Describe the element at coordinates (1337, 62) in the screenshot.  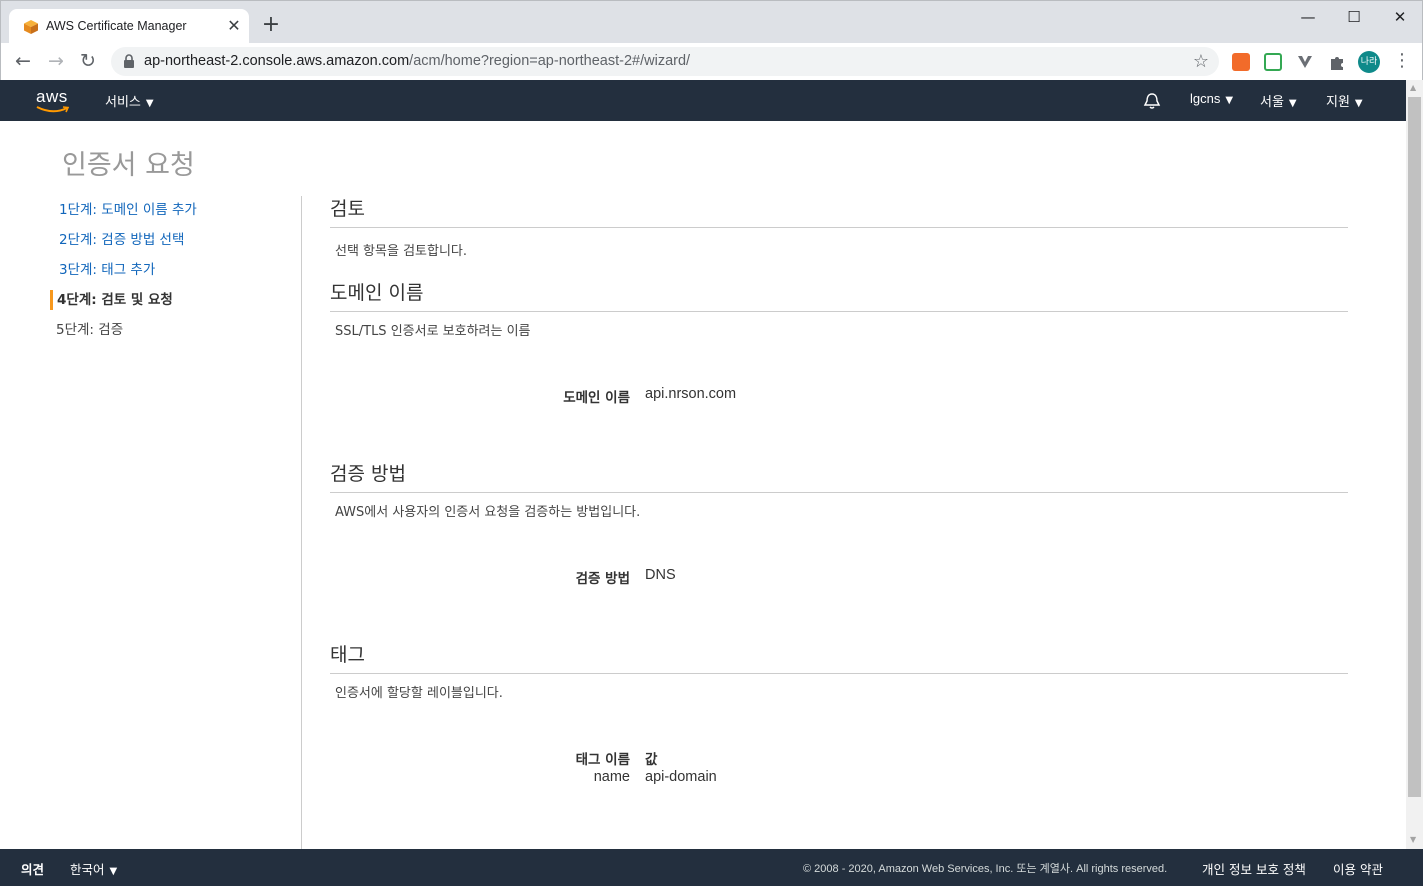
I see `extensions-puzzle-icon` at that location.